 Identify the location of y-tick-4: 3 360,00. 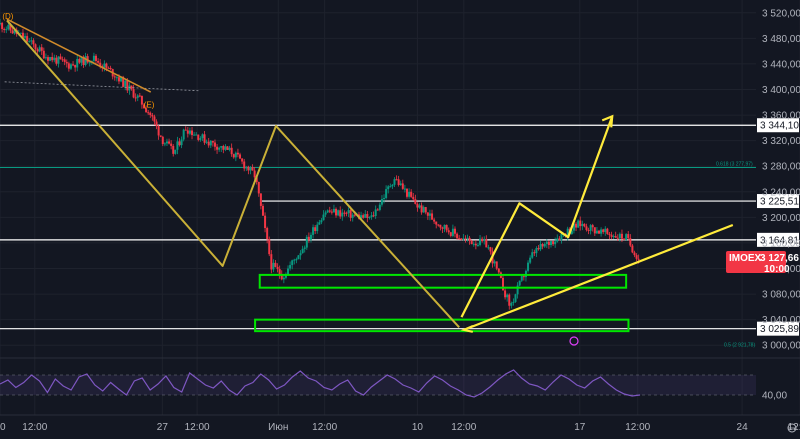
(781, 116).